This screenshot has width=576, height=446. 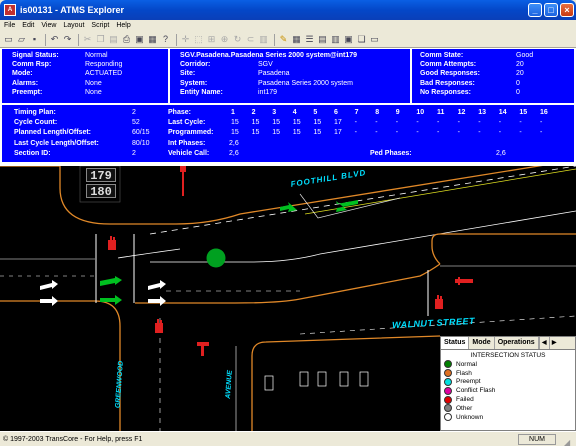 I want to click on undo-icon: ↶, so click(x=54, y=39).